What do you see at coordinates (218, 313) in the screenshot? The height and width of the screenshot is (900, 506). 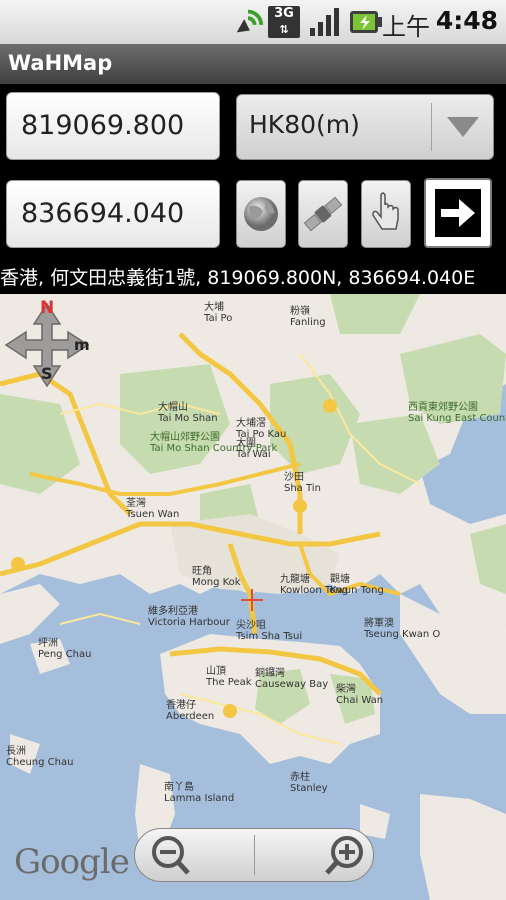 I see `map-label: 大埔 Tai Po` at bounding box center [218, 313].